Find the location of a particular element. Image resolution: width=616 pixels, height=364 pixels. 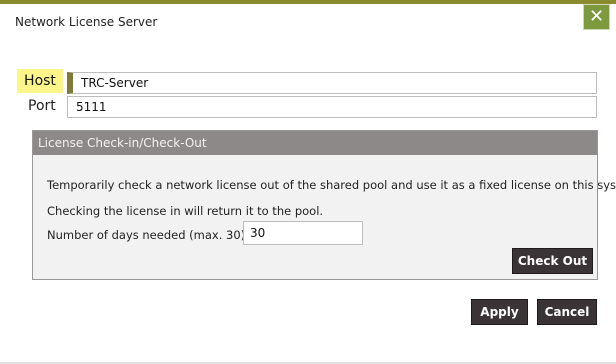

days-needed-label: Number of days needed (max. 30) is located at coordinates (146, 235).